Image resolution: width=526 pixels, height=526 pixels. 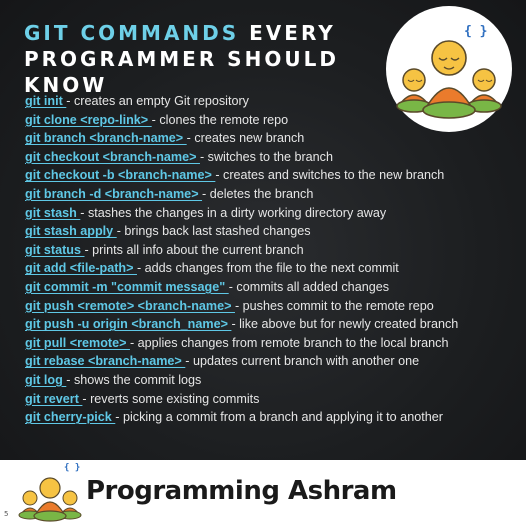 I want to click on command-link: git status, so click(x=54, y=250).